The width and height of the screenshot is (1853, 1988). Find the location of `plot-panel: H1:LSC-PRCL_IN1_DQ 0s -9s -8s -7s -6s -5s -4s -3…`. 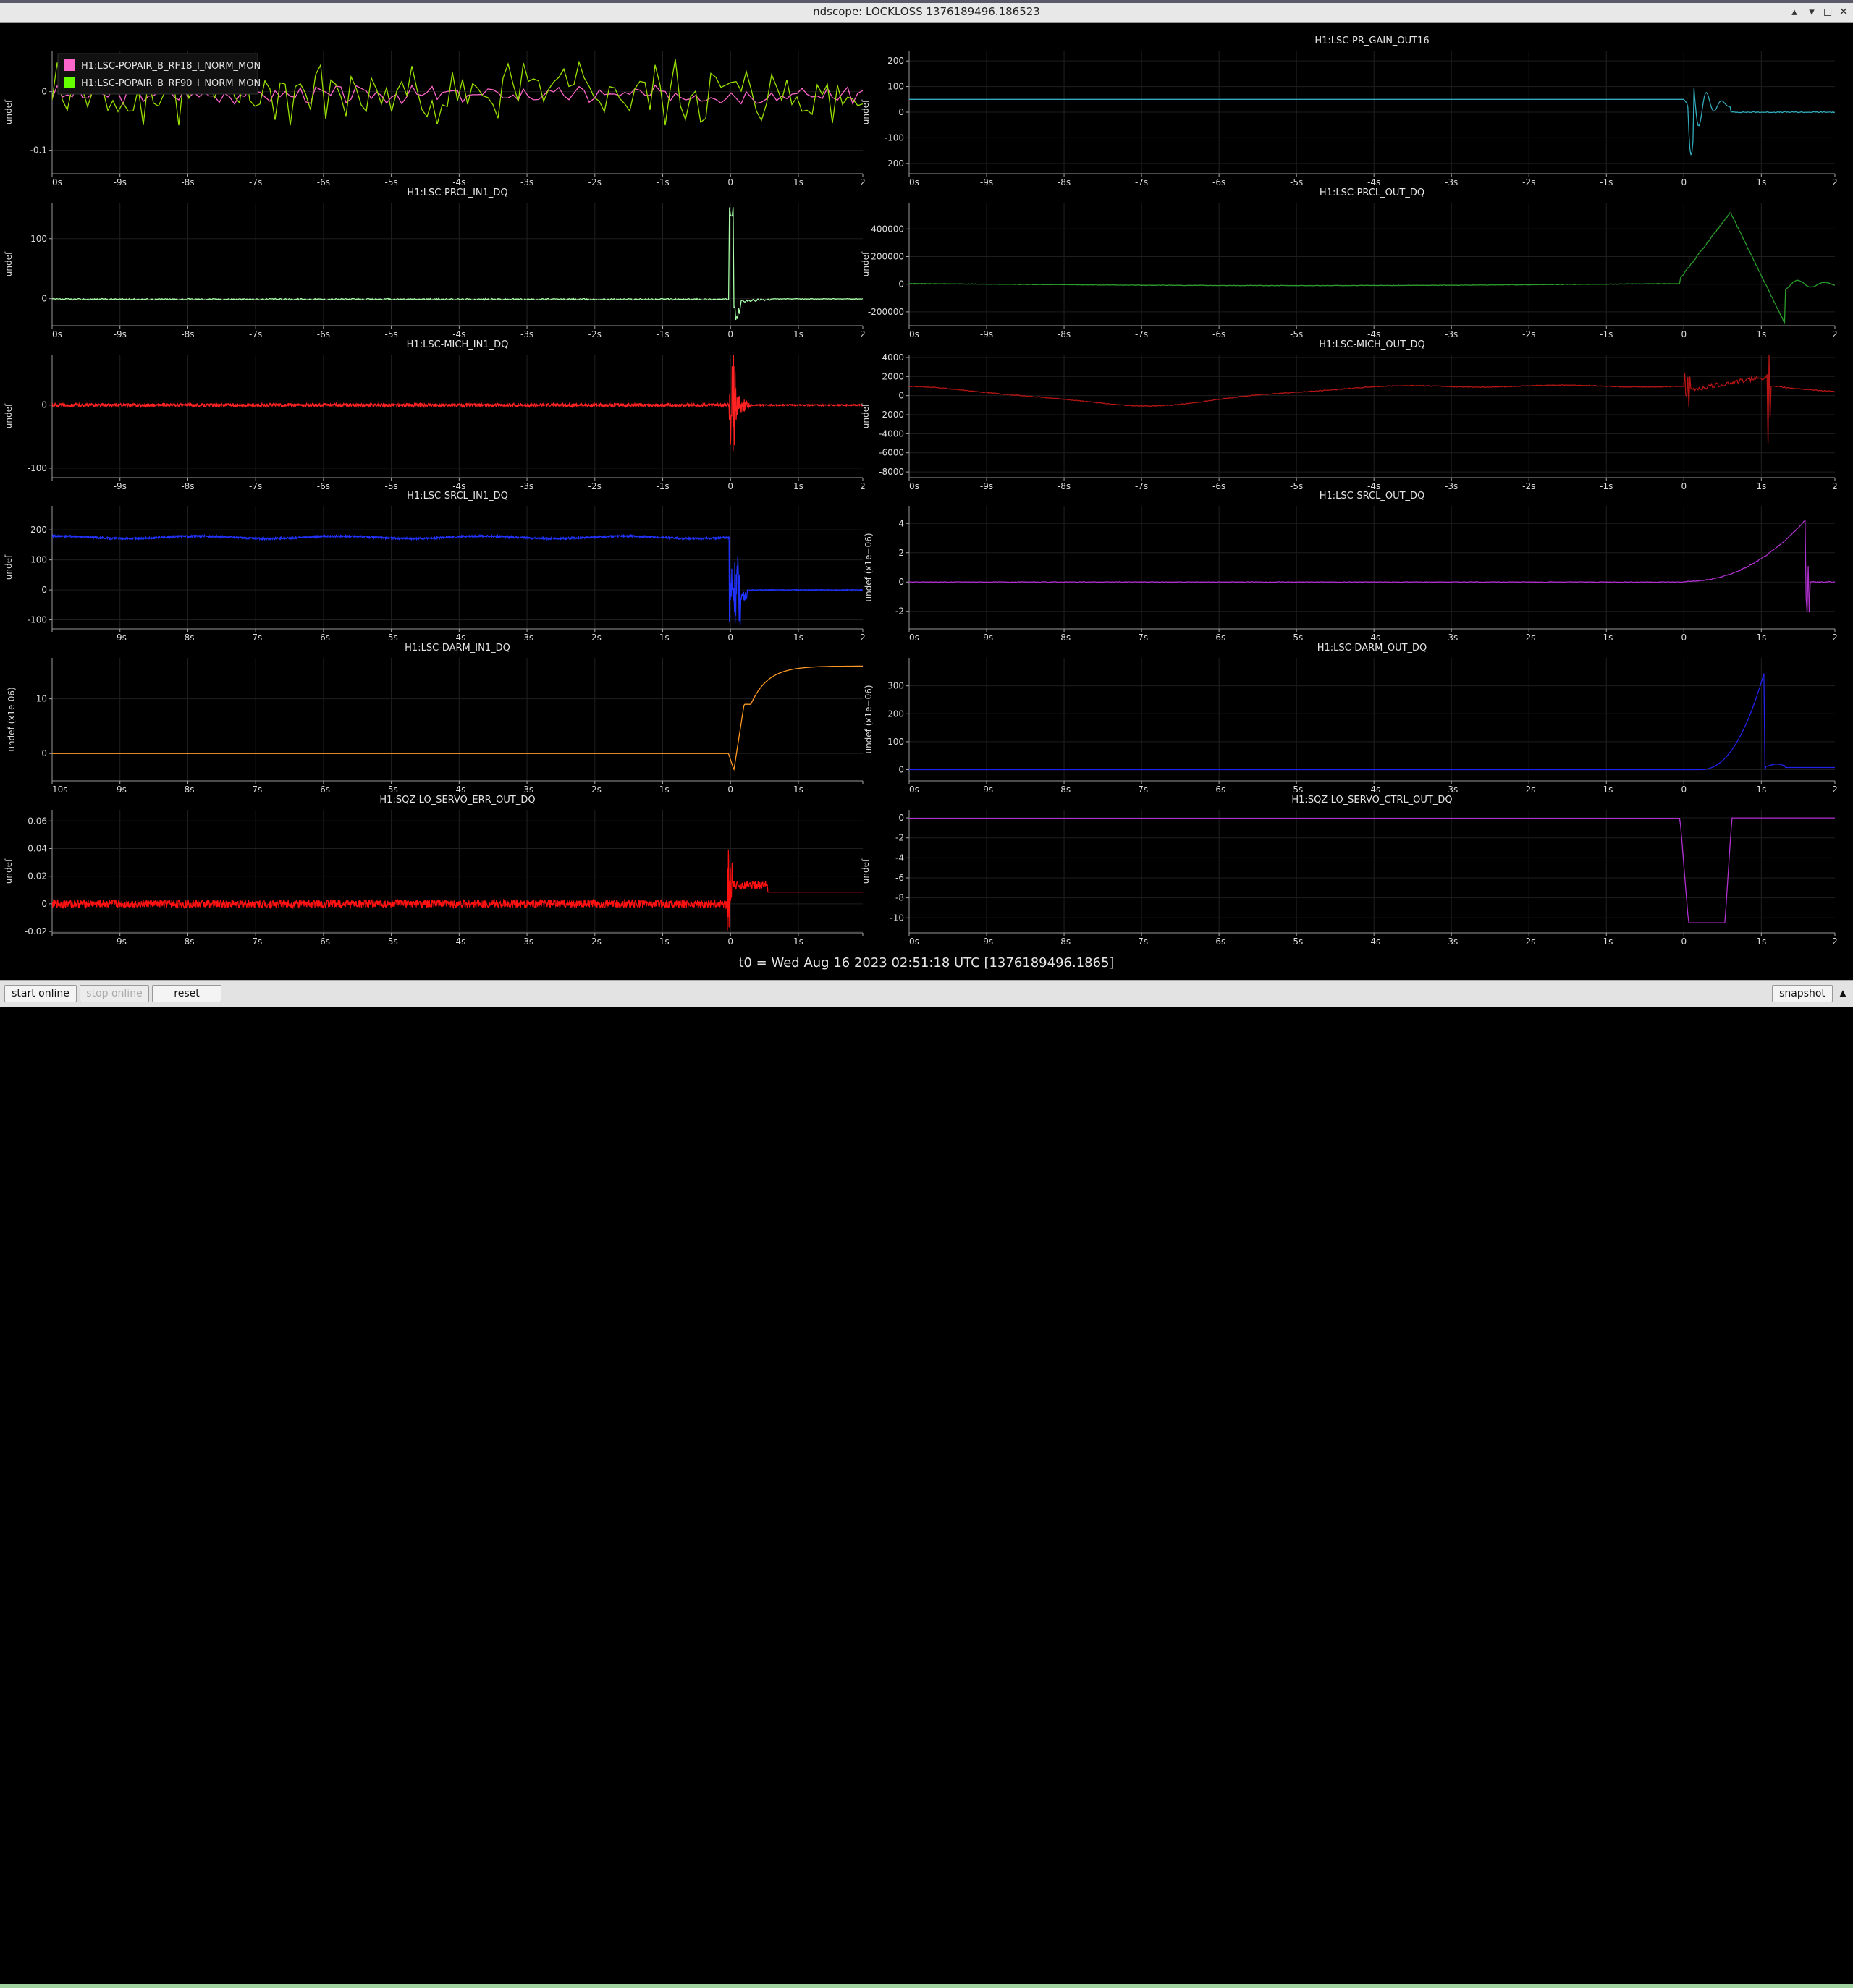

plot-panel: H1:LSC-PRCL_IN1_DQ 0s -9s -8s -7s -6s -5s -4s -3… is located at coordinates (435, 263).